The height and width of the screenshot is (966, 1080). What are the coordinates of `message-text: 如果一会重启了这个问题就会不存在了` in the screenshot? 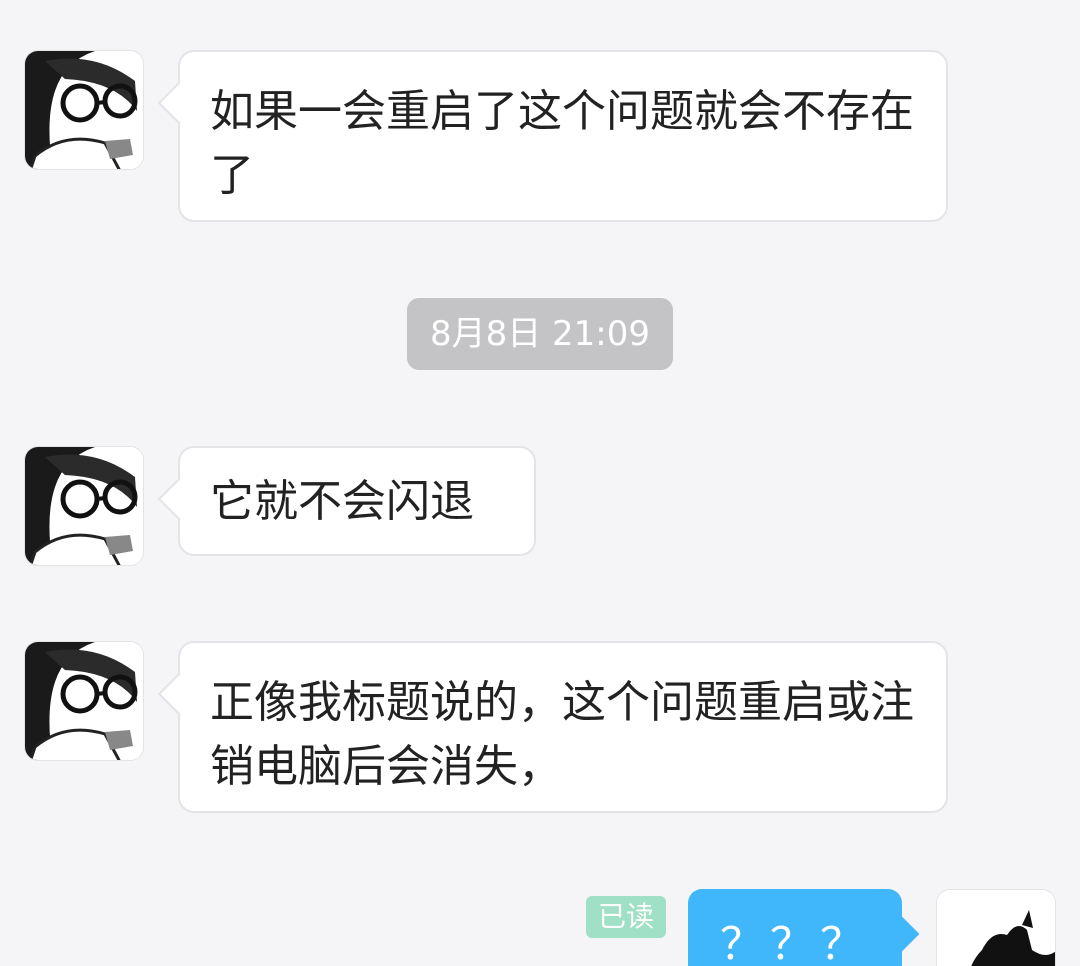 It's located at (562, 143).